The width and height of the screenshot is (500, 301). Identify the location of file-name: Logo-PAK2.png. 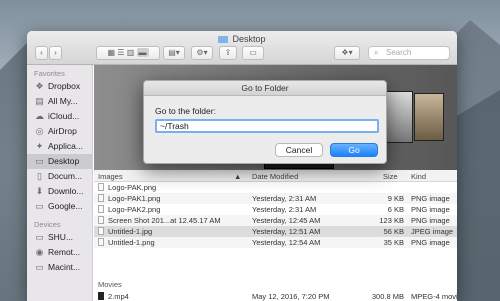
(134, 209).